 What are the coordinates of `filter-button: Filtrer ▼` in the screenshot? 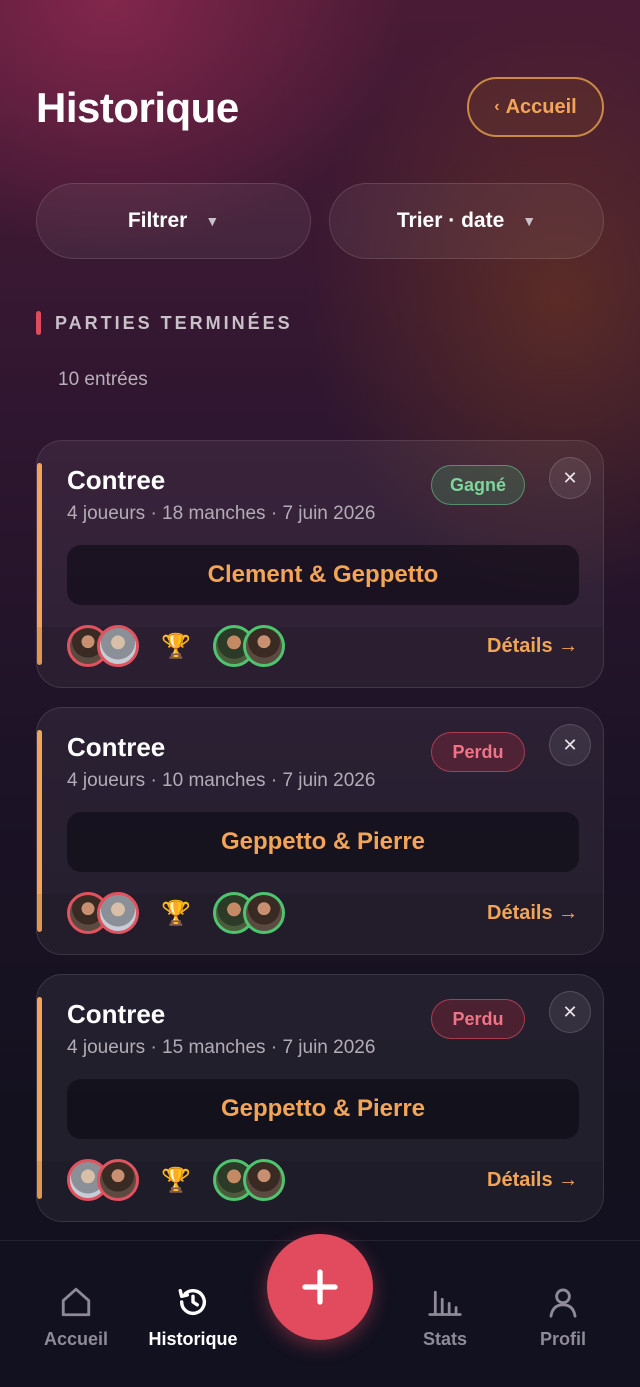 It's located at (173, 221).